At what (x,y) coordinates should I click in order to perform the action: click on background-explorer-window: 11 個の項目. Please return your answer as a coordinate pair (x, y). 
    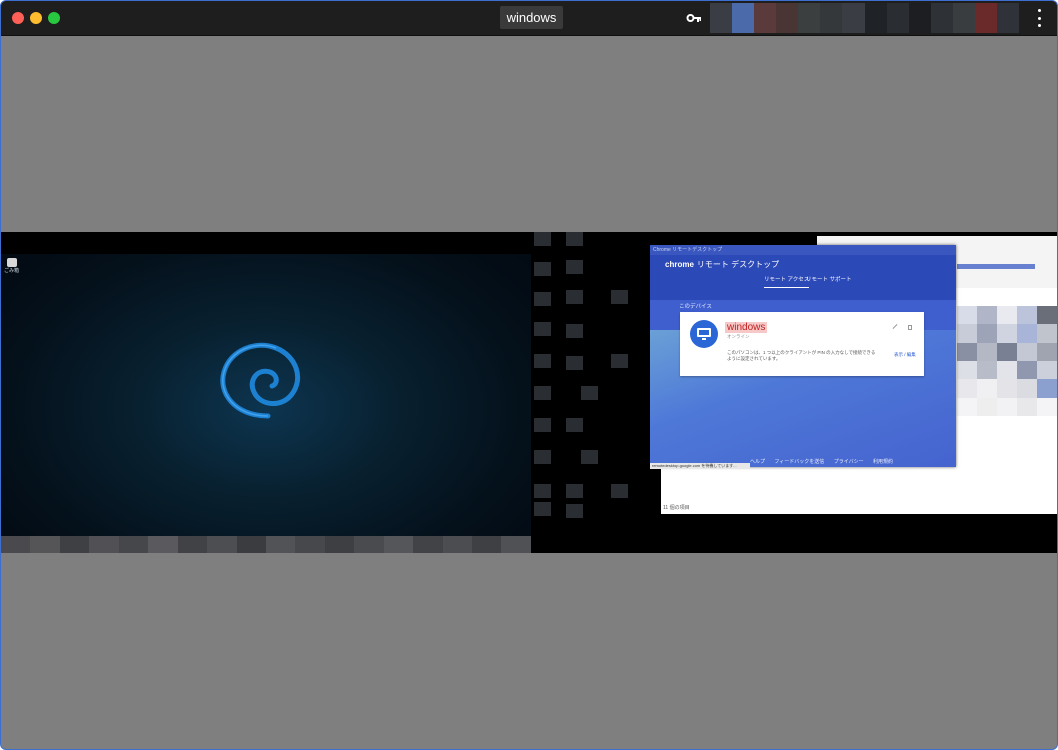
    Looking at the image, I should click on (859, 488).